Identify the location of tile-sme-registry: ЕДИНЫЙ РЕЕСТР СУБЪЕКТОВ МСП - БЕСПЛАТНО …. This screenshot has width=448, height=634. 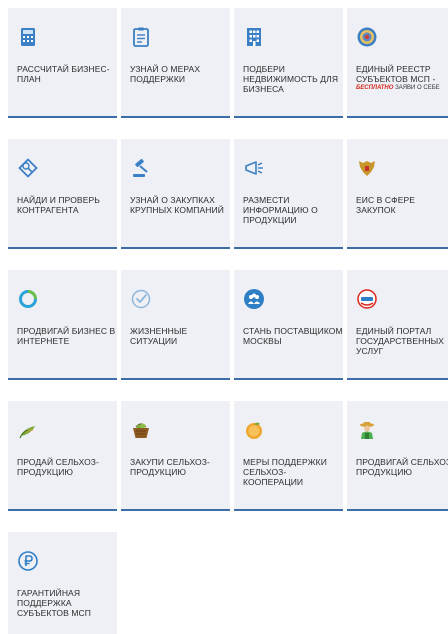
(397, 63).